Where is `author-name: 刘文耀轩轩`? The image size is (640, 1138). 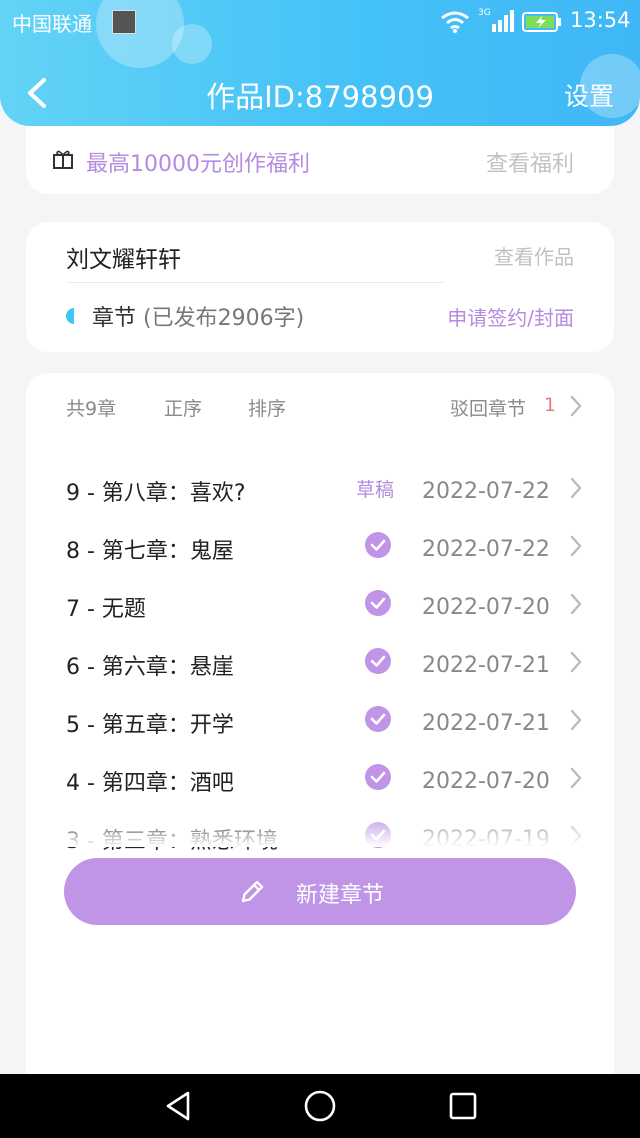
author-name: 刘文耀轩轩 is located at coordinates (123, 260).